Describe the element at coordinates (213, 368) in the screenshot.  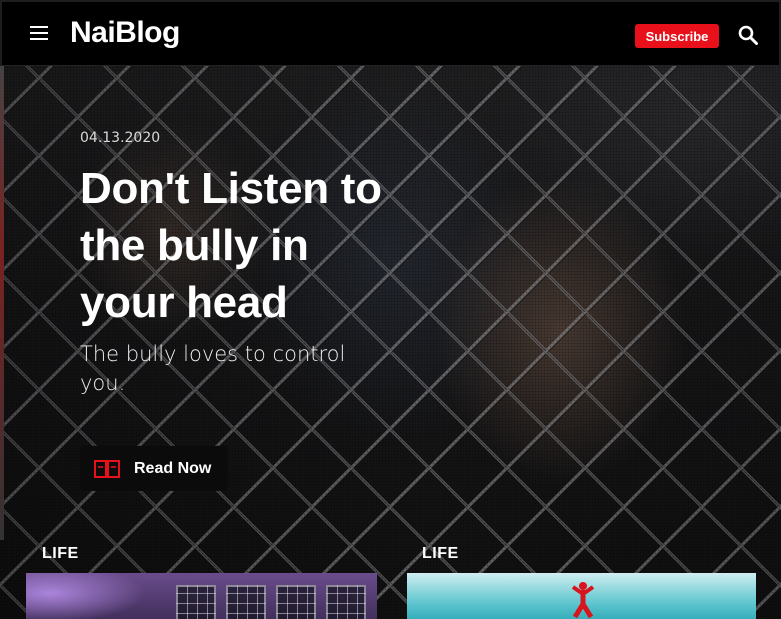
I see `hero-subtitle: The bully loves to control you.` at that location.